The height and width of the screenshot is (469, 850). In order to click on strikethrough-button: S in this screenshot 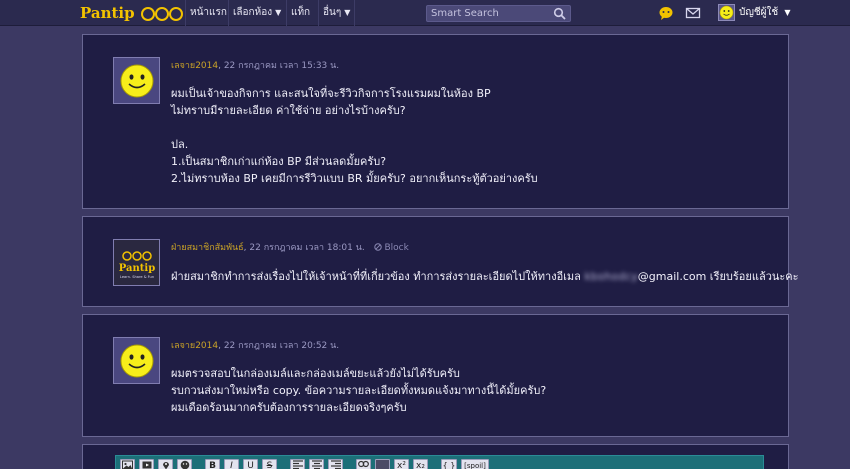, I will do `click(269, 464)`.